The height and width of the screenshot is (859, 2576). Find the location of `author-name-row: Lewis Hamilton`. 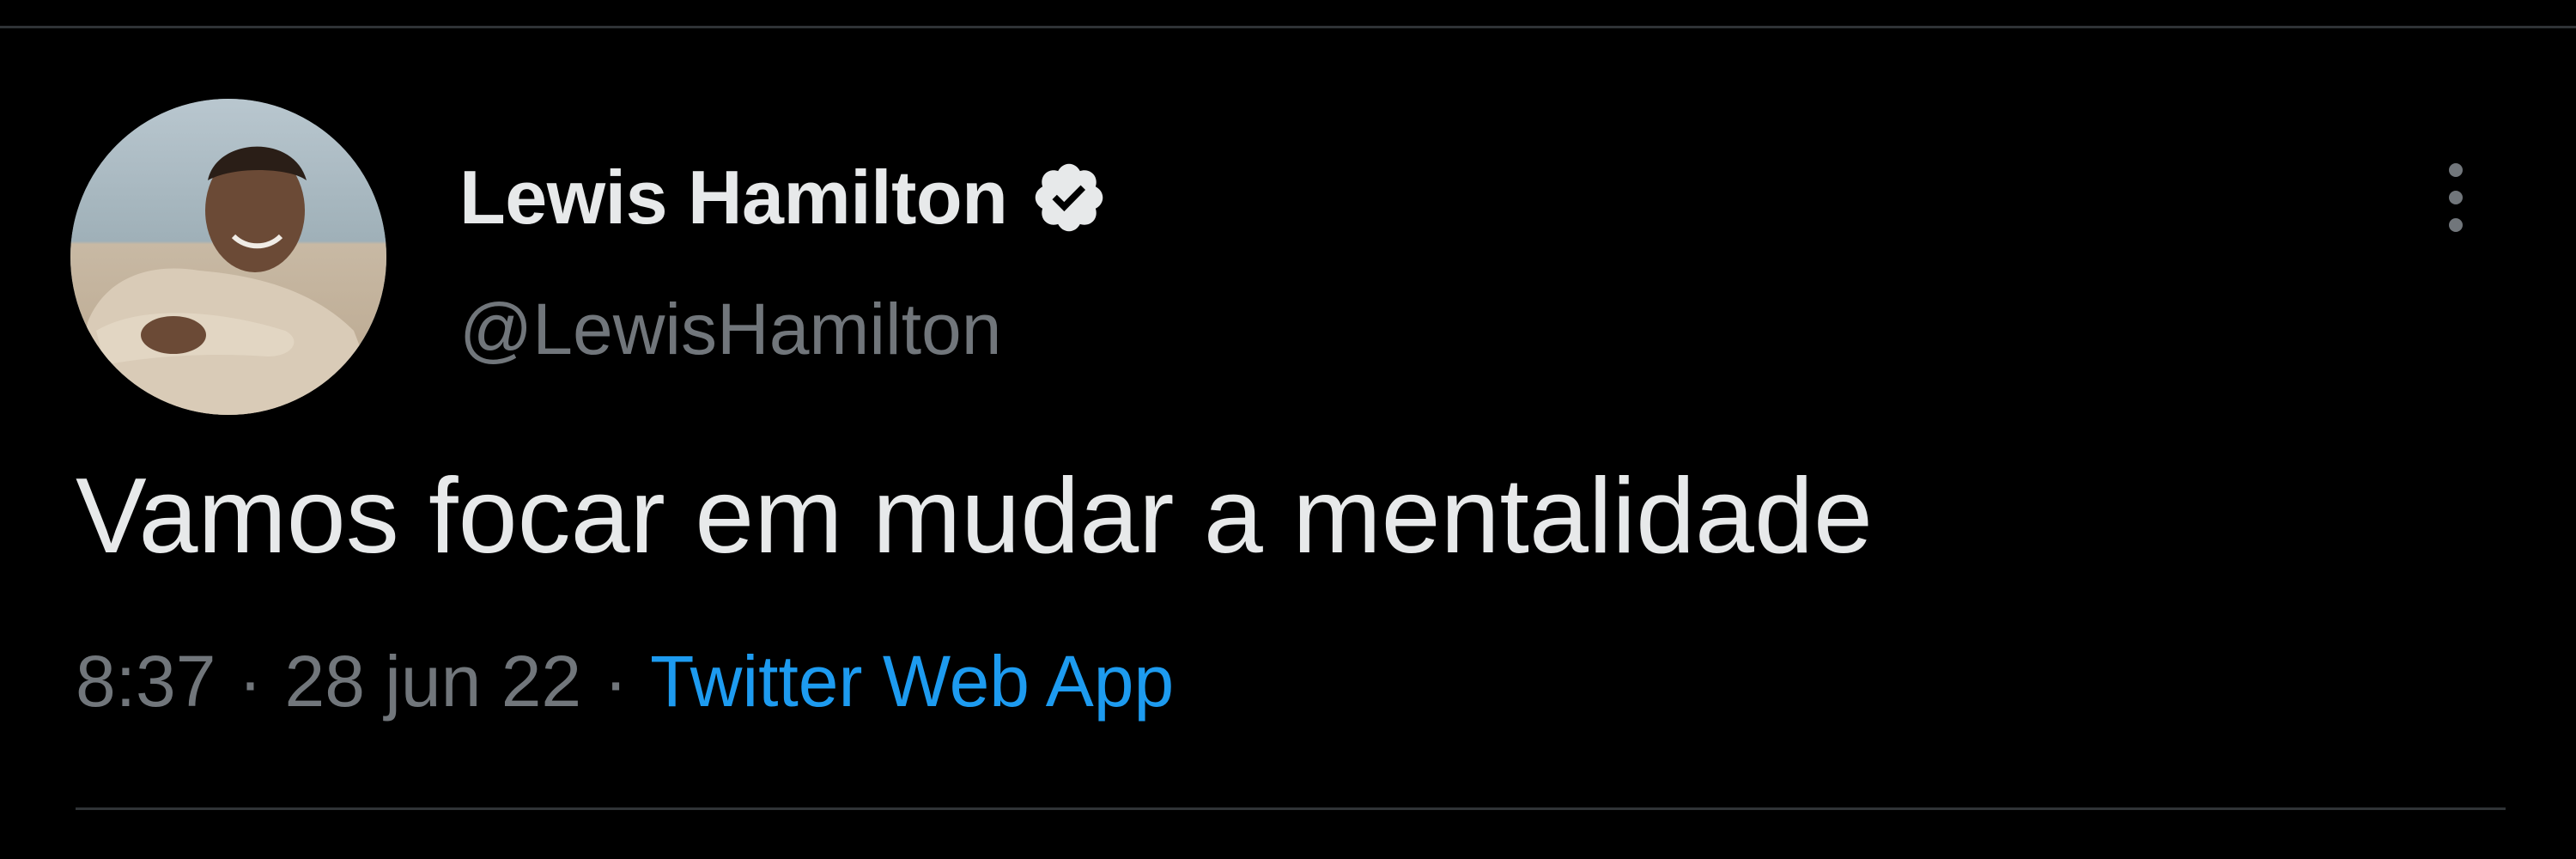

author-name-row: Lewis Hamilton is located at coordinates (784, 198).